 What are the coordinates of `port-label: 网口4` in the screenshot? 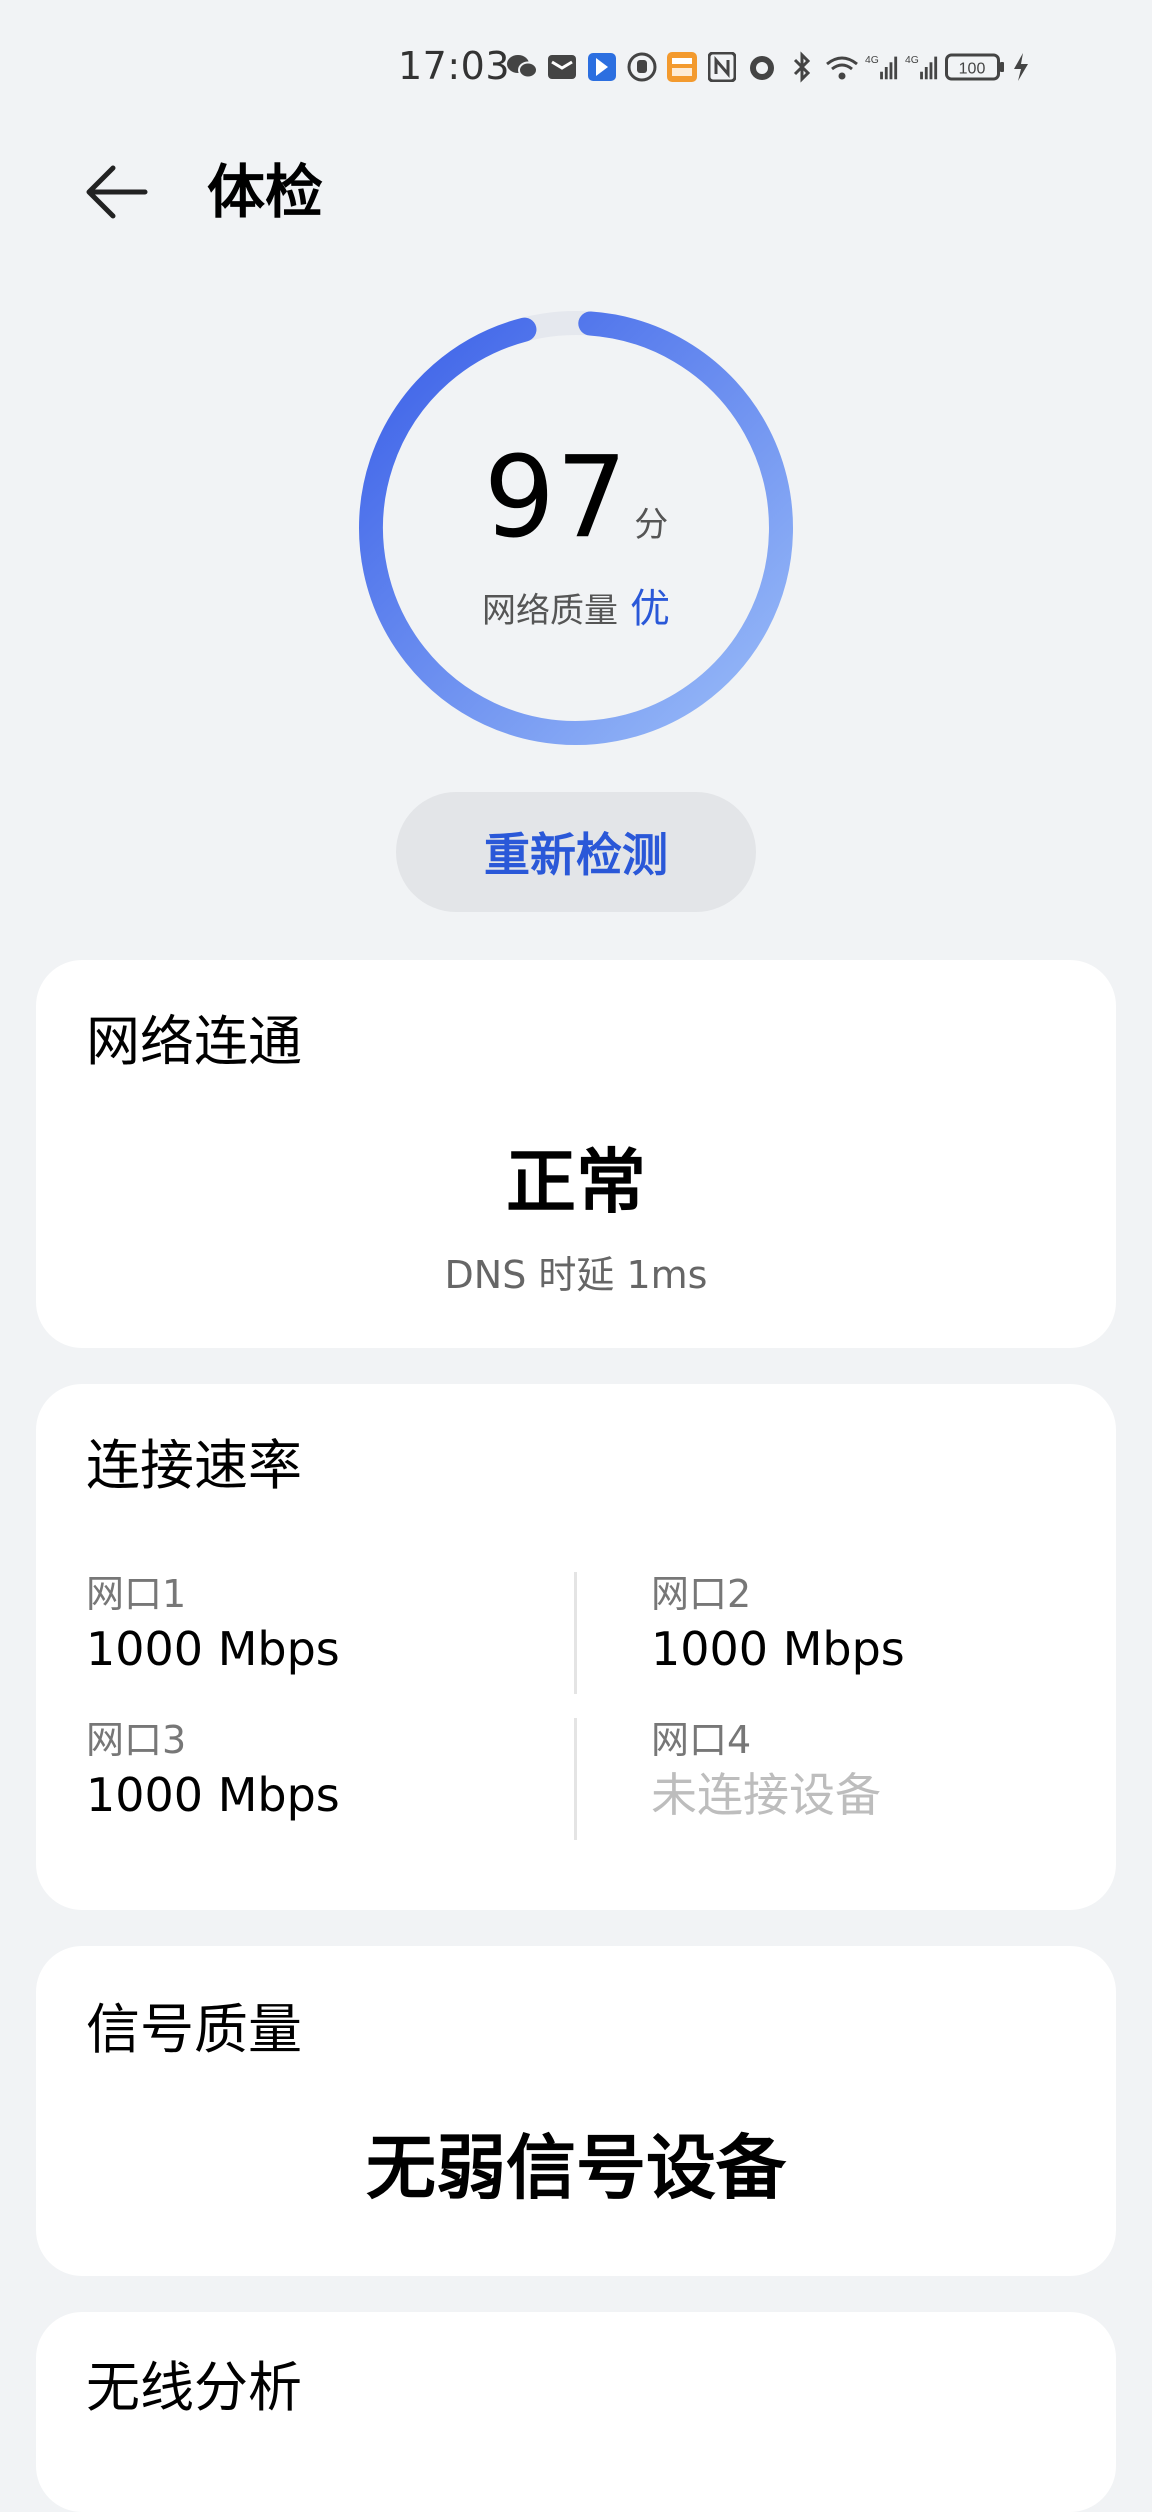 It's located at (701, 1740).